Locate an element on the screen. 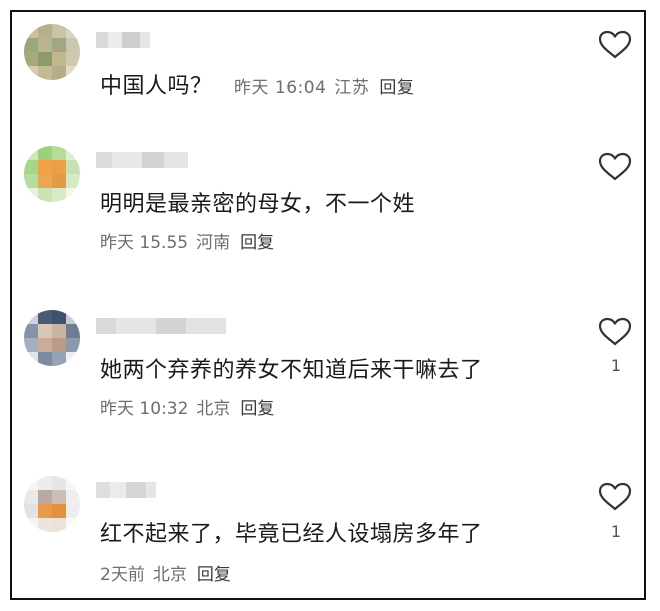  comment-time: 昨天 16:04 is located at coordinates (280, 88).